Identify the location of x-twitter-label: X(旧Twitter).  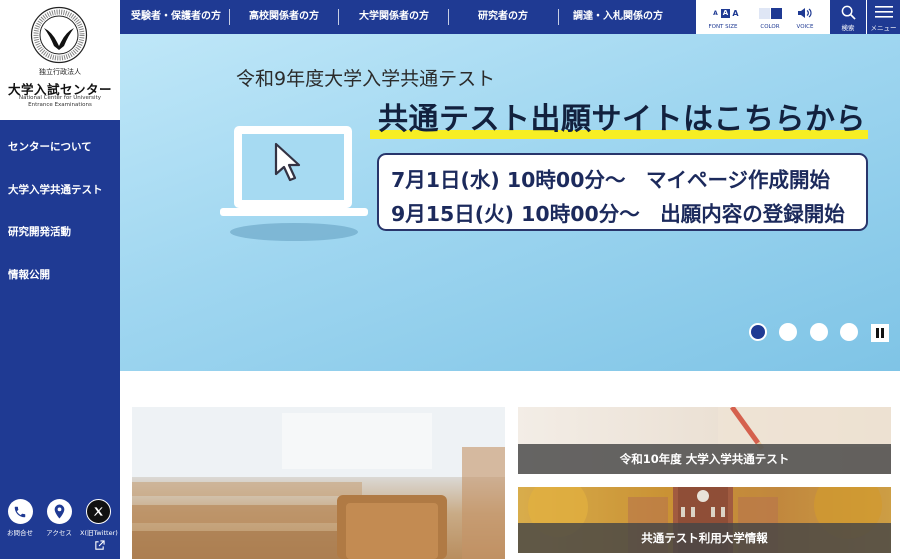
(99, 533).